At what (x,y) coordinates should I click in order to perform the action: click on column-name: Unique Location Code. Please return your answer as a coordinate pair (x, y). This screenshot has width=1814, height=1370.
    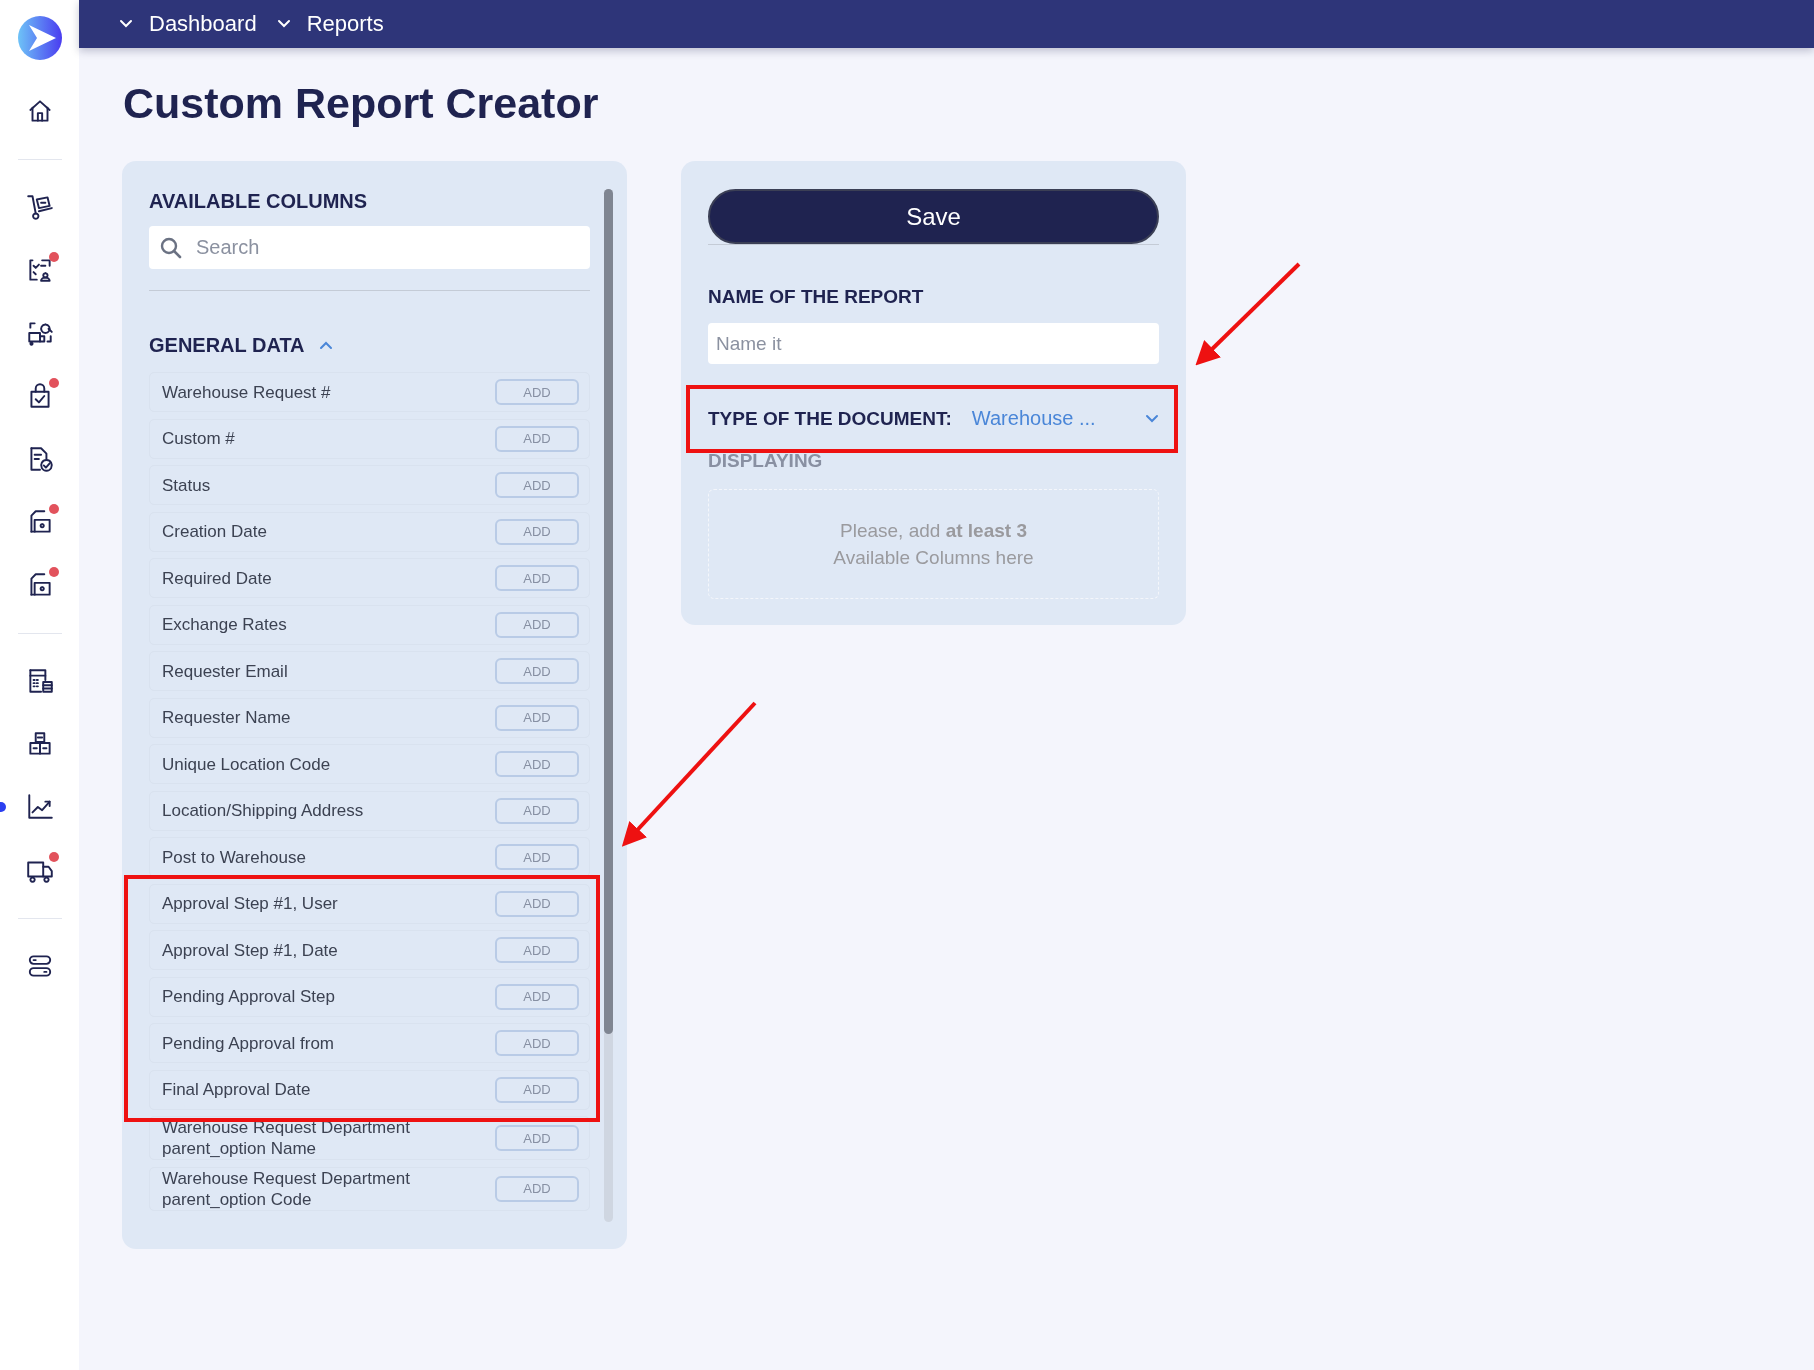
    Looking at the image, I should click on (246, 764).